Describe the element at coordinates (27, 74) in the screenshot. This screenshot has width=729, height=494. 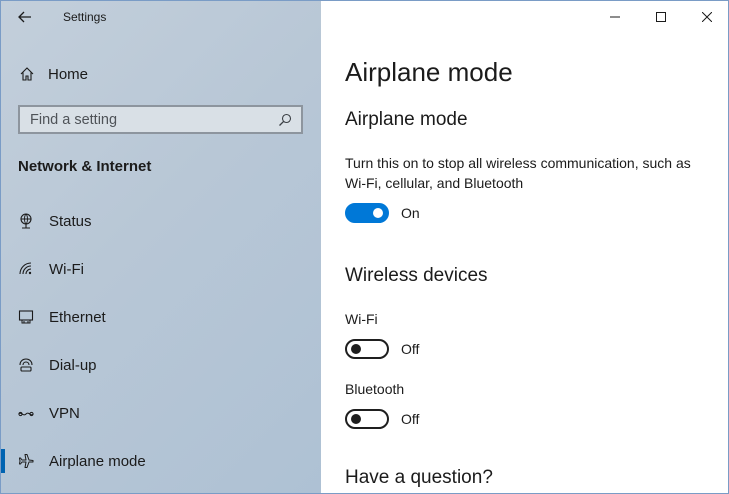
I see `home-icon` at that location.